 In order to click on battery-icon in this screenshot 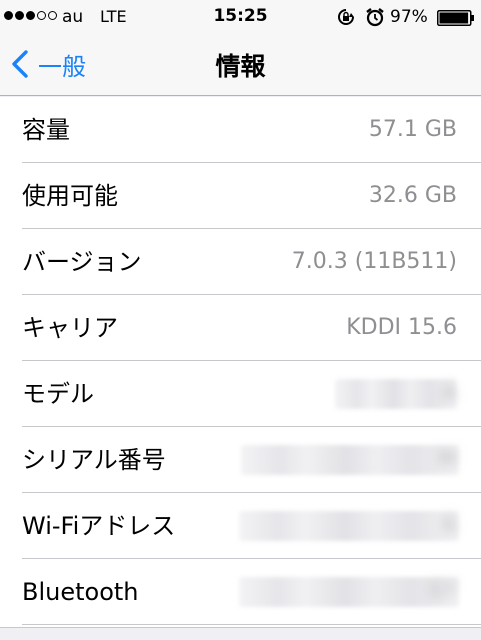, I will do `click(455, 18)`.